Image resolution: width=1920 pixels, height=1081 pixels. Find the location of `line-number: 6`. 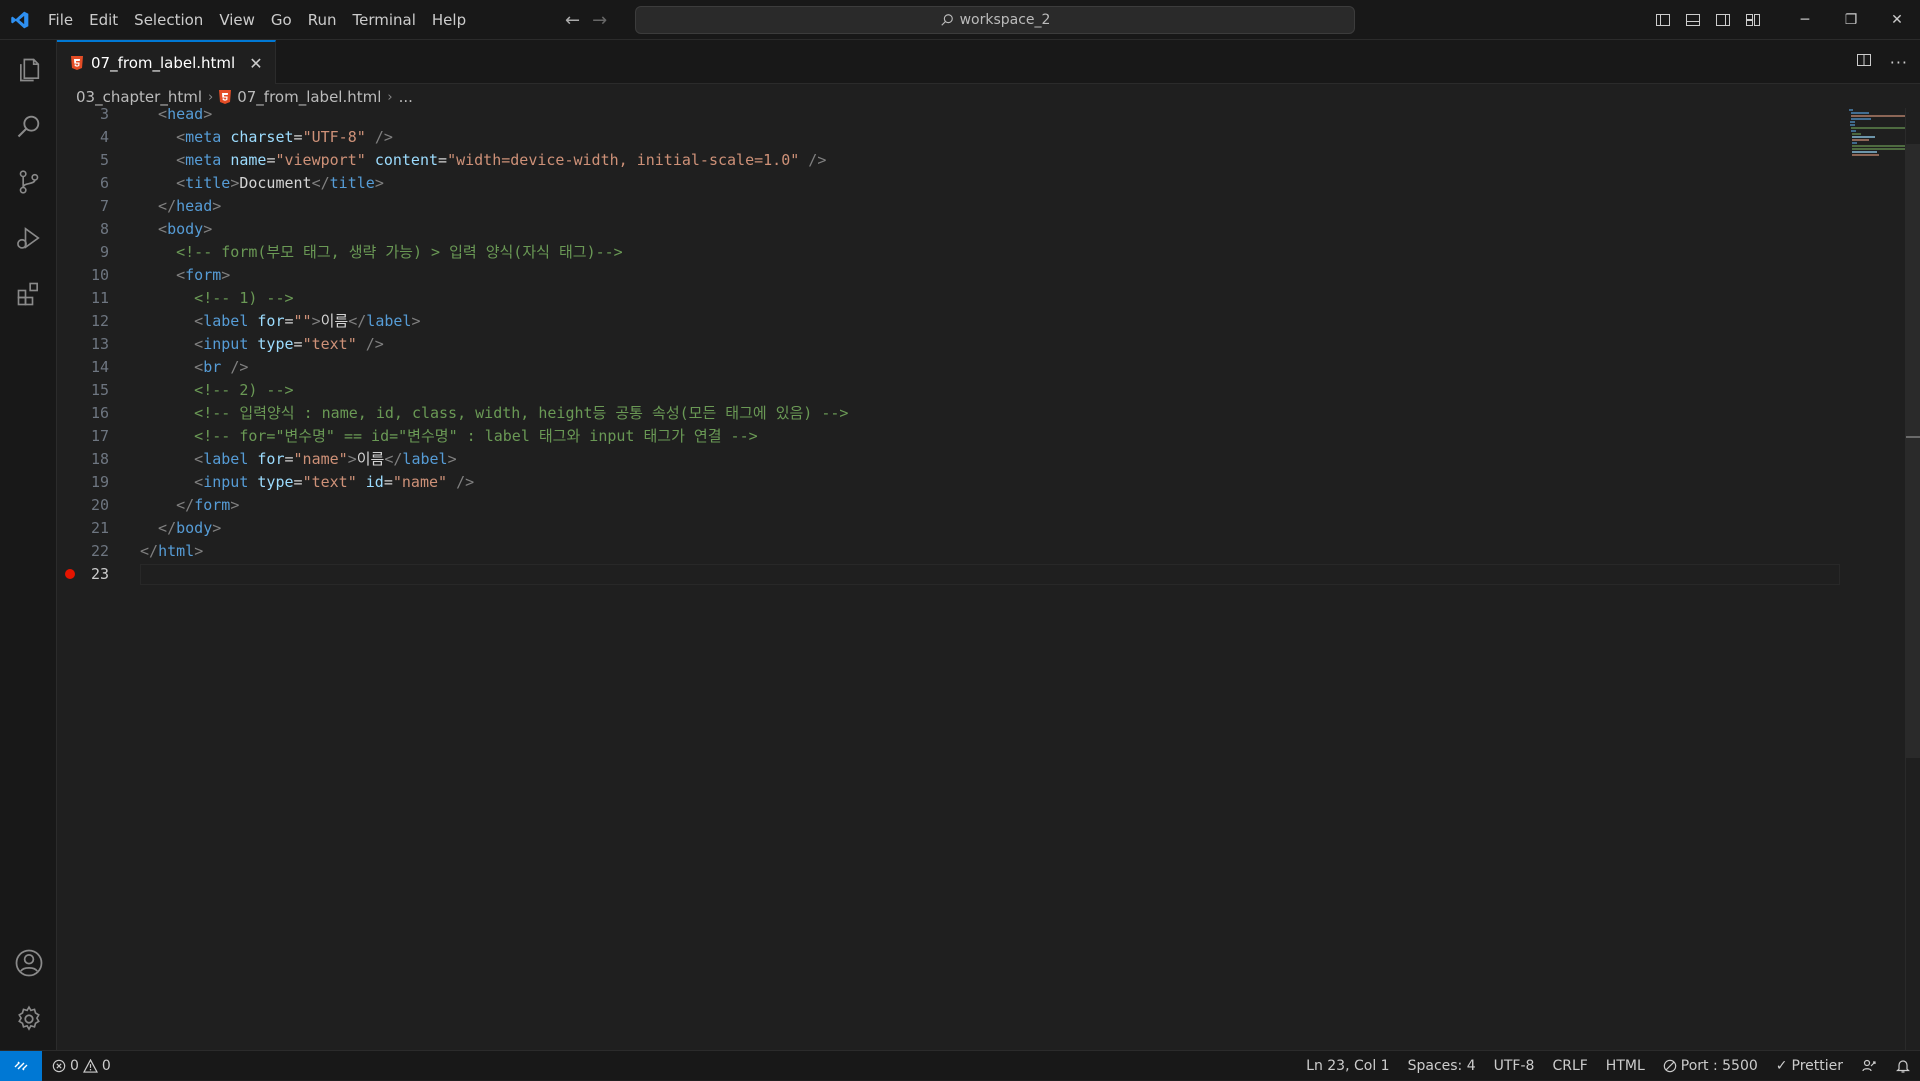

line-number: 6 is located at coordinates (104, 183).